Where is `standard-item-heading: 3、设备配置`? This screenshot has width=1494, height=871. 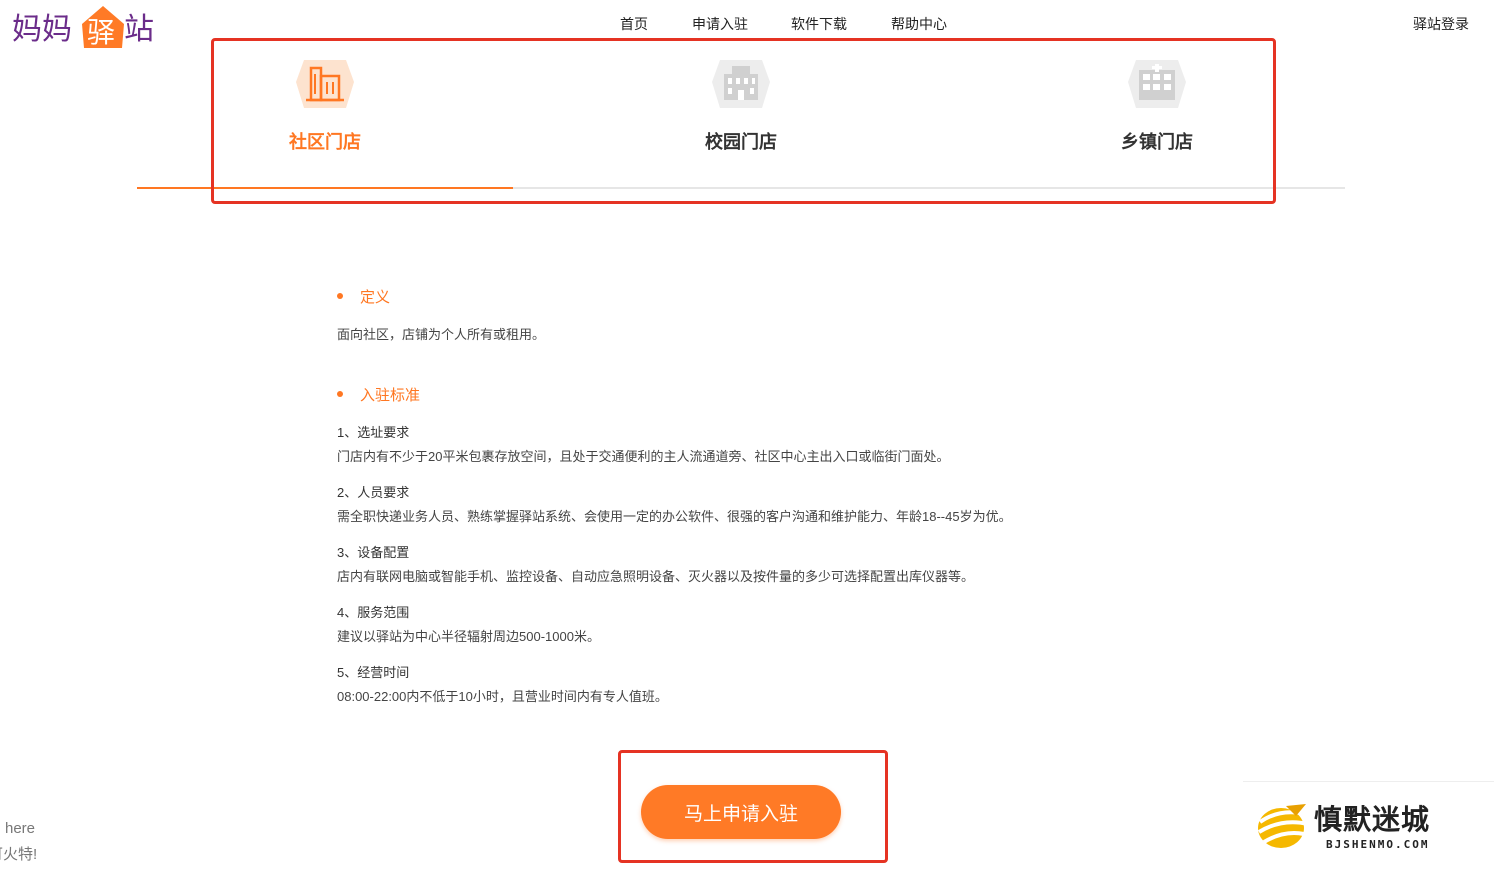
standard-item-heading: 3、设备配置 is located at coordinates (373, 552).